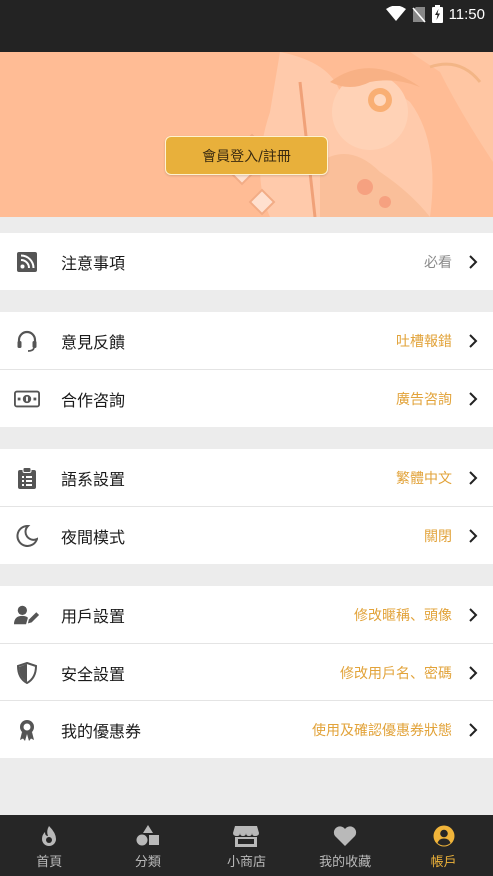 This screenshot has height=876, width=493. I want to click on menu-item-value: 吐槽報錯, so click(424, 341).